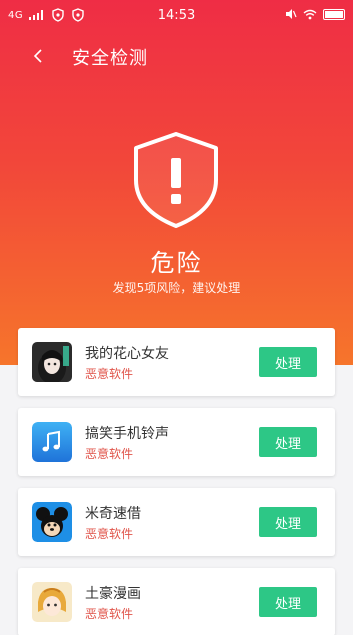  What do you see at coordinates (176, 263) in the screenshot?
I see `danger-status-title: 危险` at bounding box center [176, 263].